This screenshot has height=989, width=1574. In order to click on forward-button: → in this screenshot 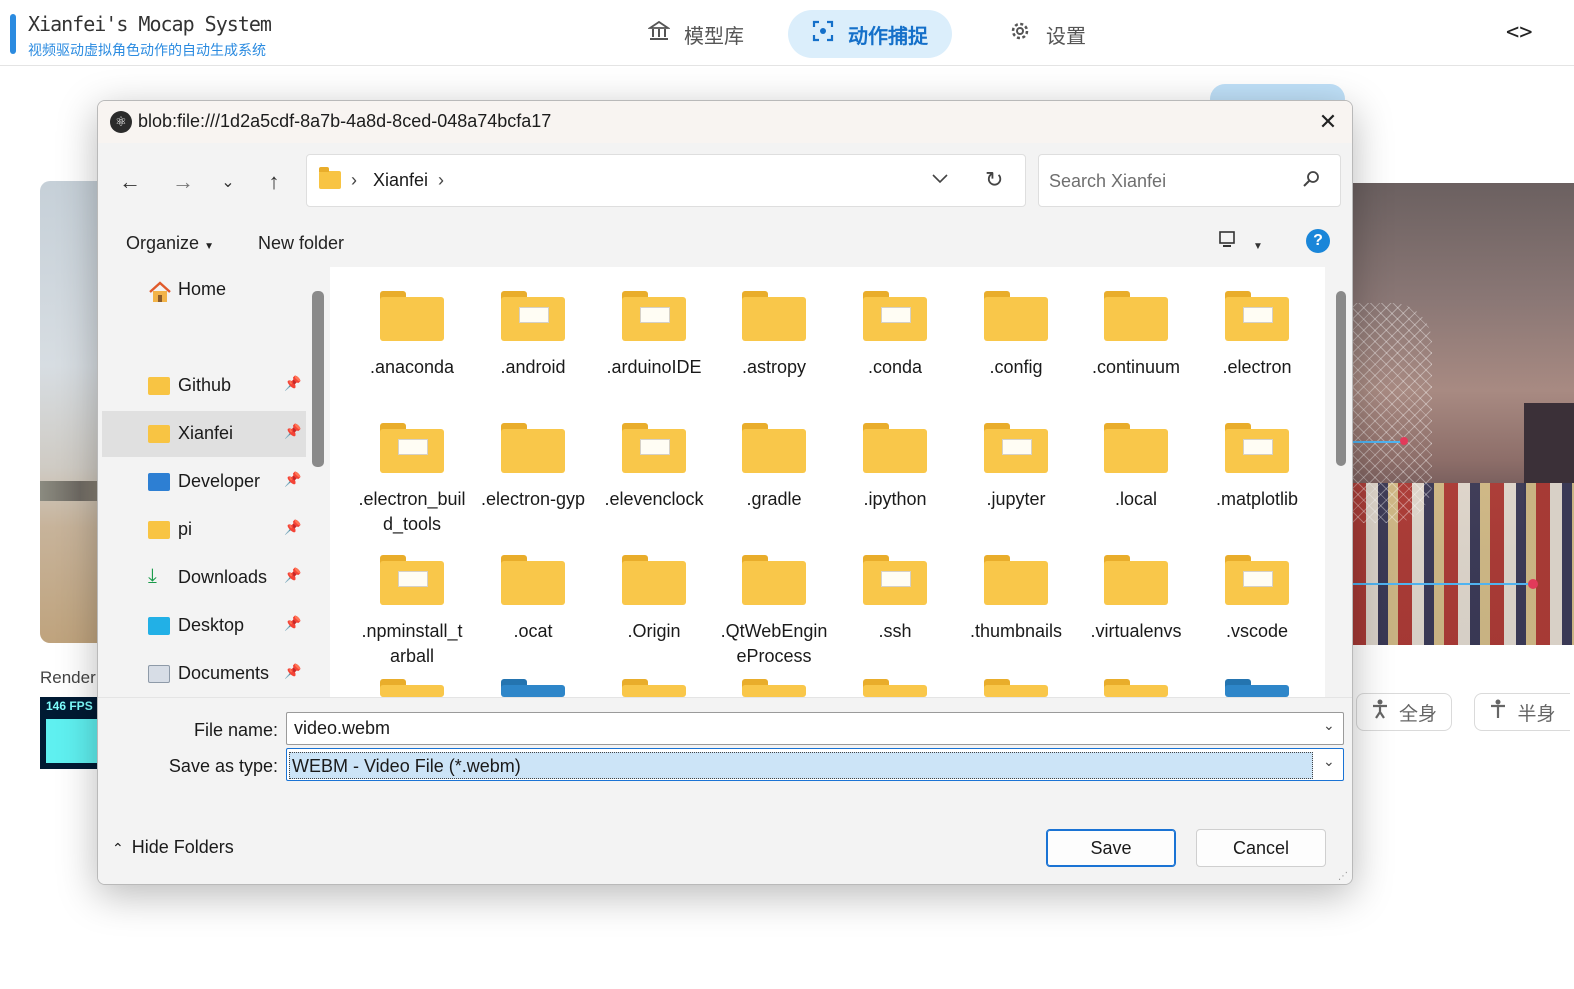, I will do `click(183, 182)`.